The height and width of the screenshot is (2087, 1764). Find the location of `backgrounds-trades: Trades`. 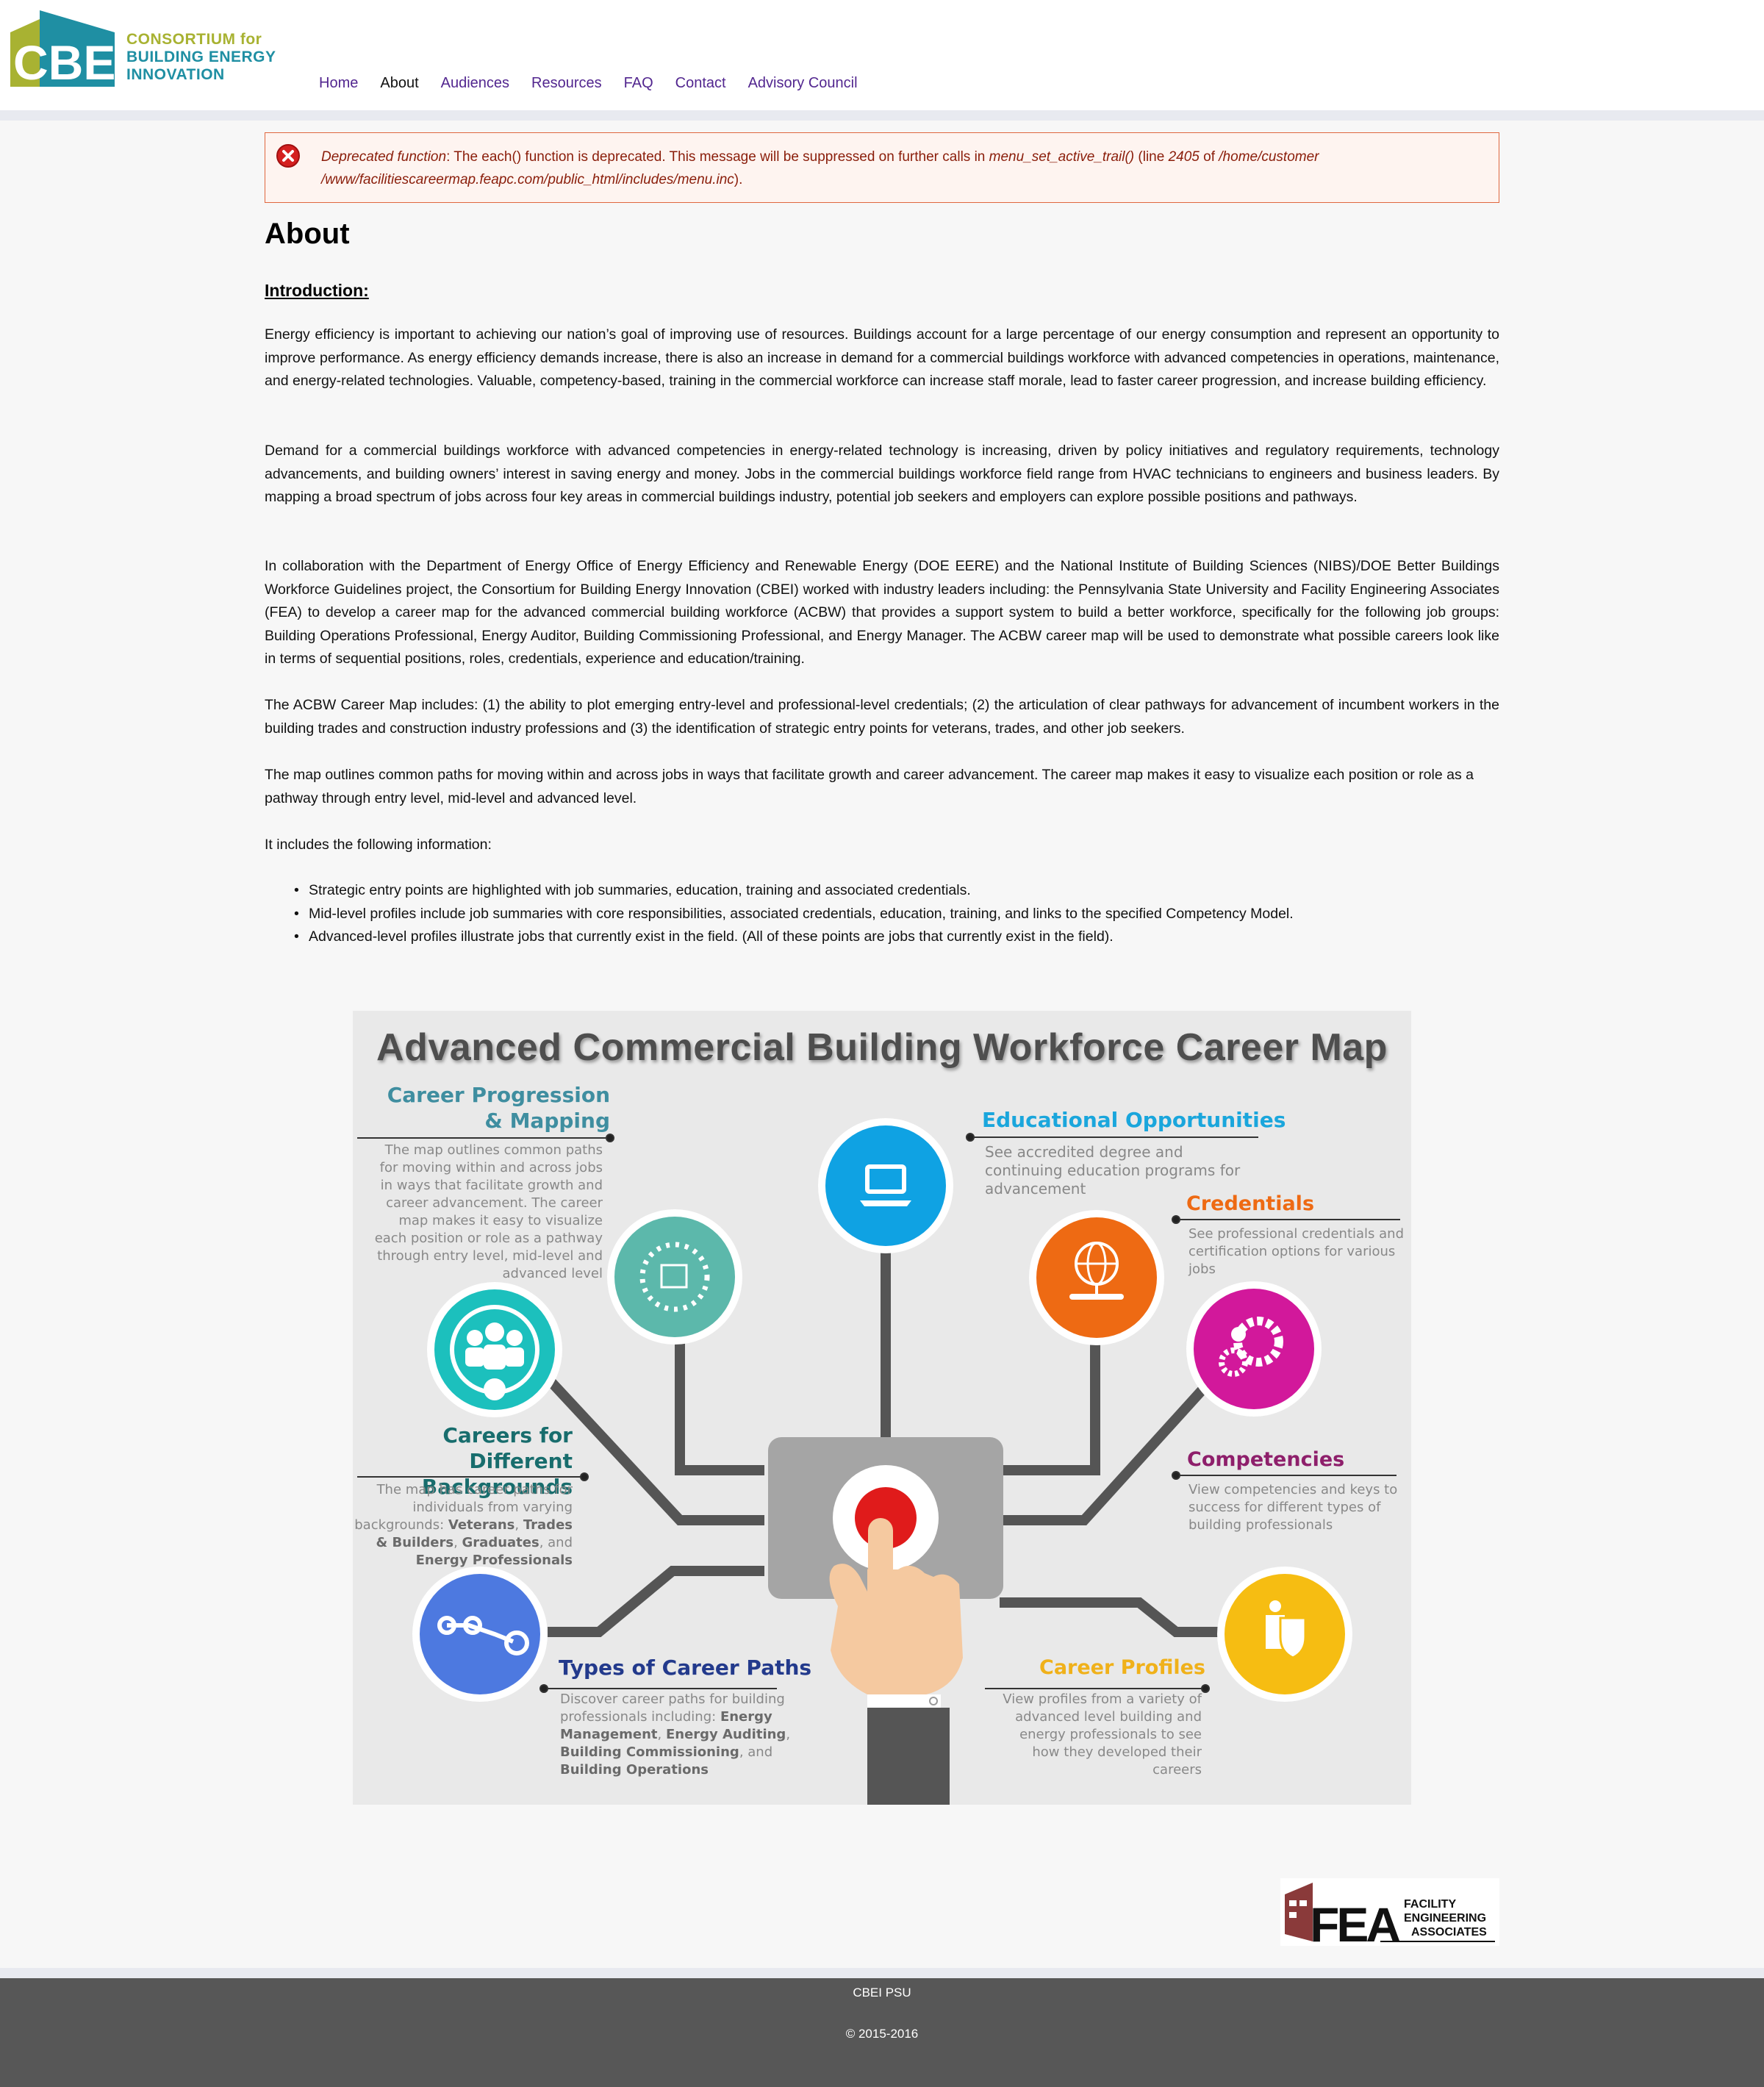

backgrounds-trades: Trades is located at coordinates (548, 1525).